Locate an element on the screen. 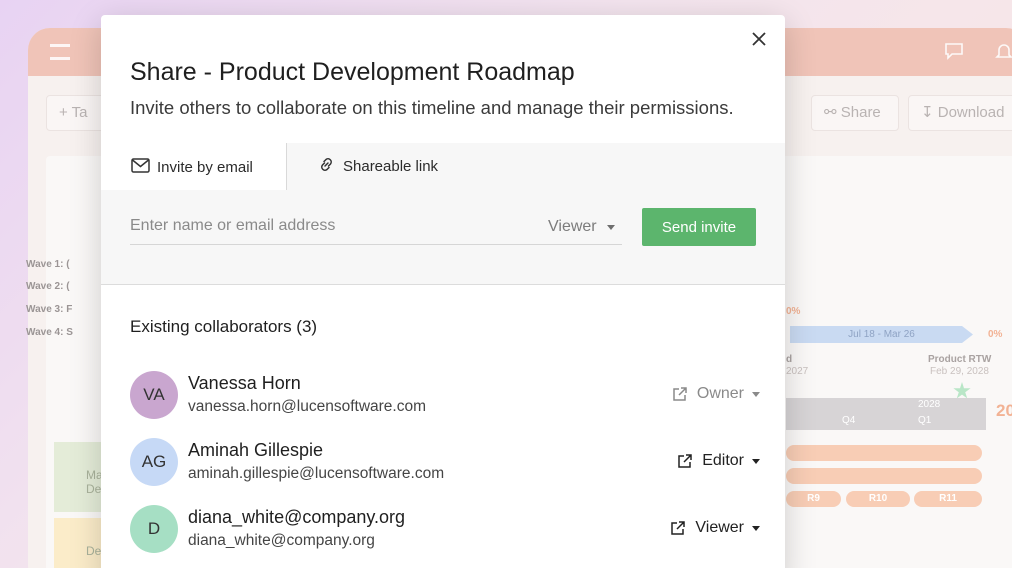 Image resolution: width=1012 pixels, height=568 pixels. tab-label: Invite by email is located at coordinates (205, 167).